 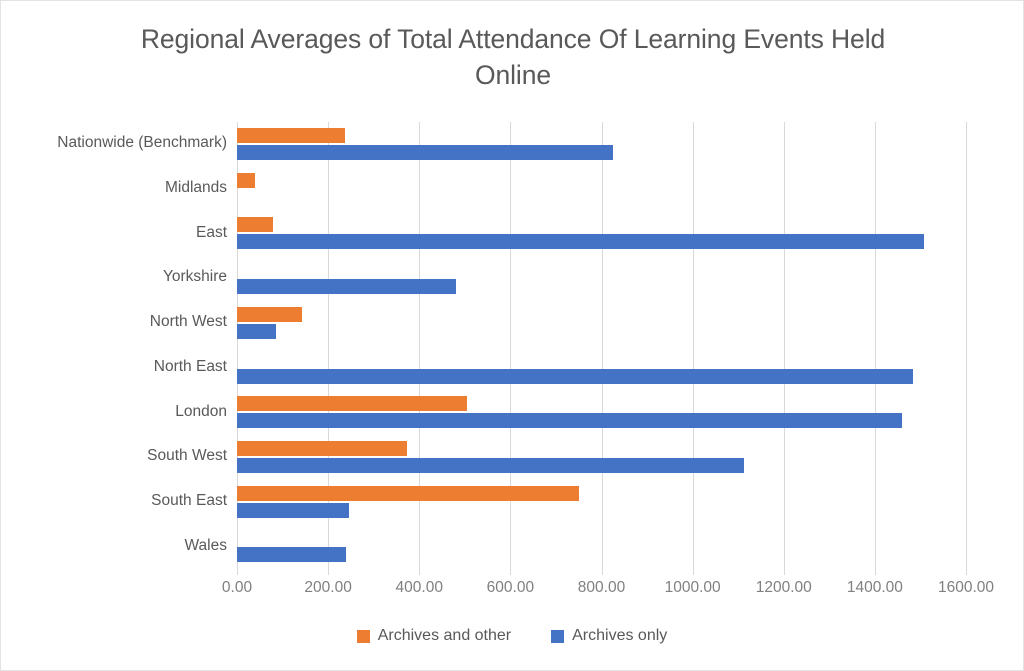 What do you see at coordinates (875, 572) in the screenshot?
I see `x-axis-tick-1400.00` at bounding box center [875, 572].